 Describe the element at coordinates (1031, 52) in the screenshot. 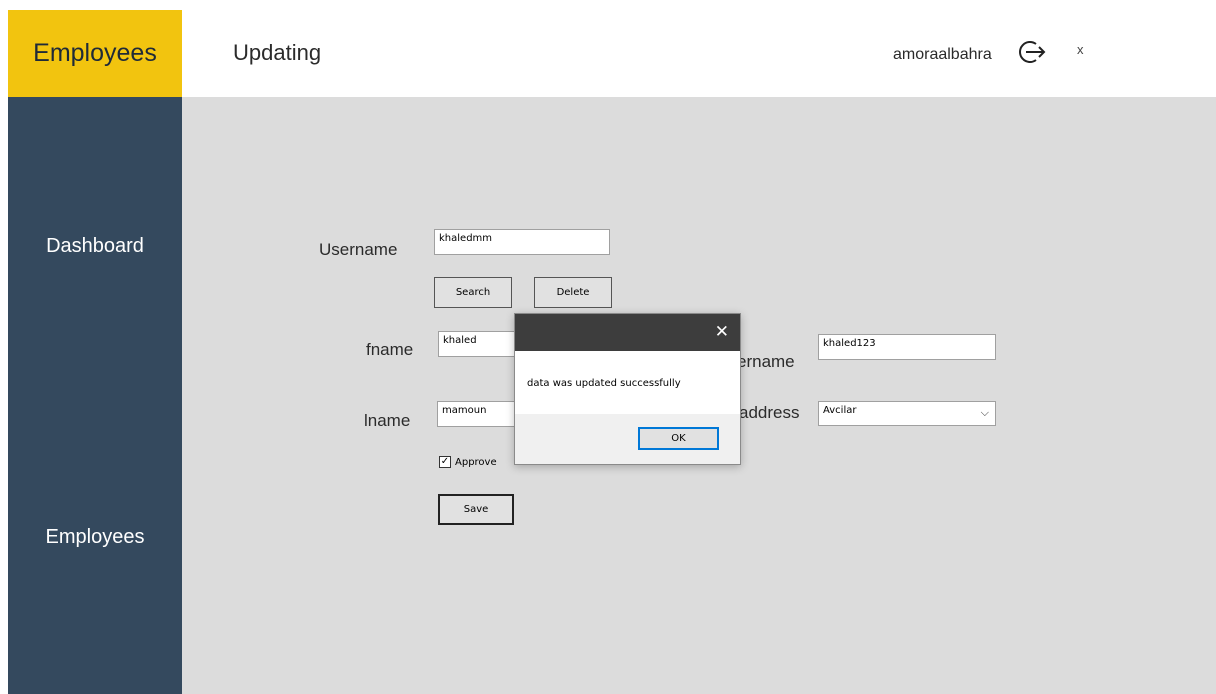

I see `logout-icon` at that location.